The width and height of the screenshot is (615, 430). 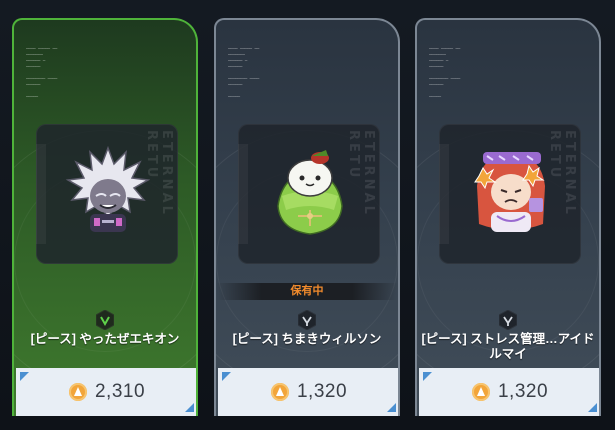 I want to click on mai-sticker-image, so click(x=509, y=192).